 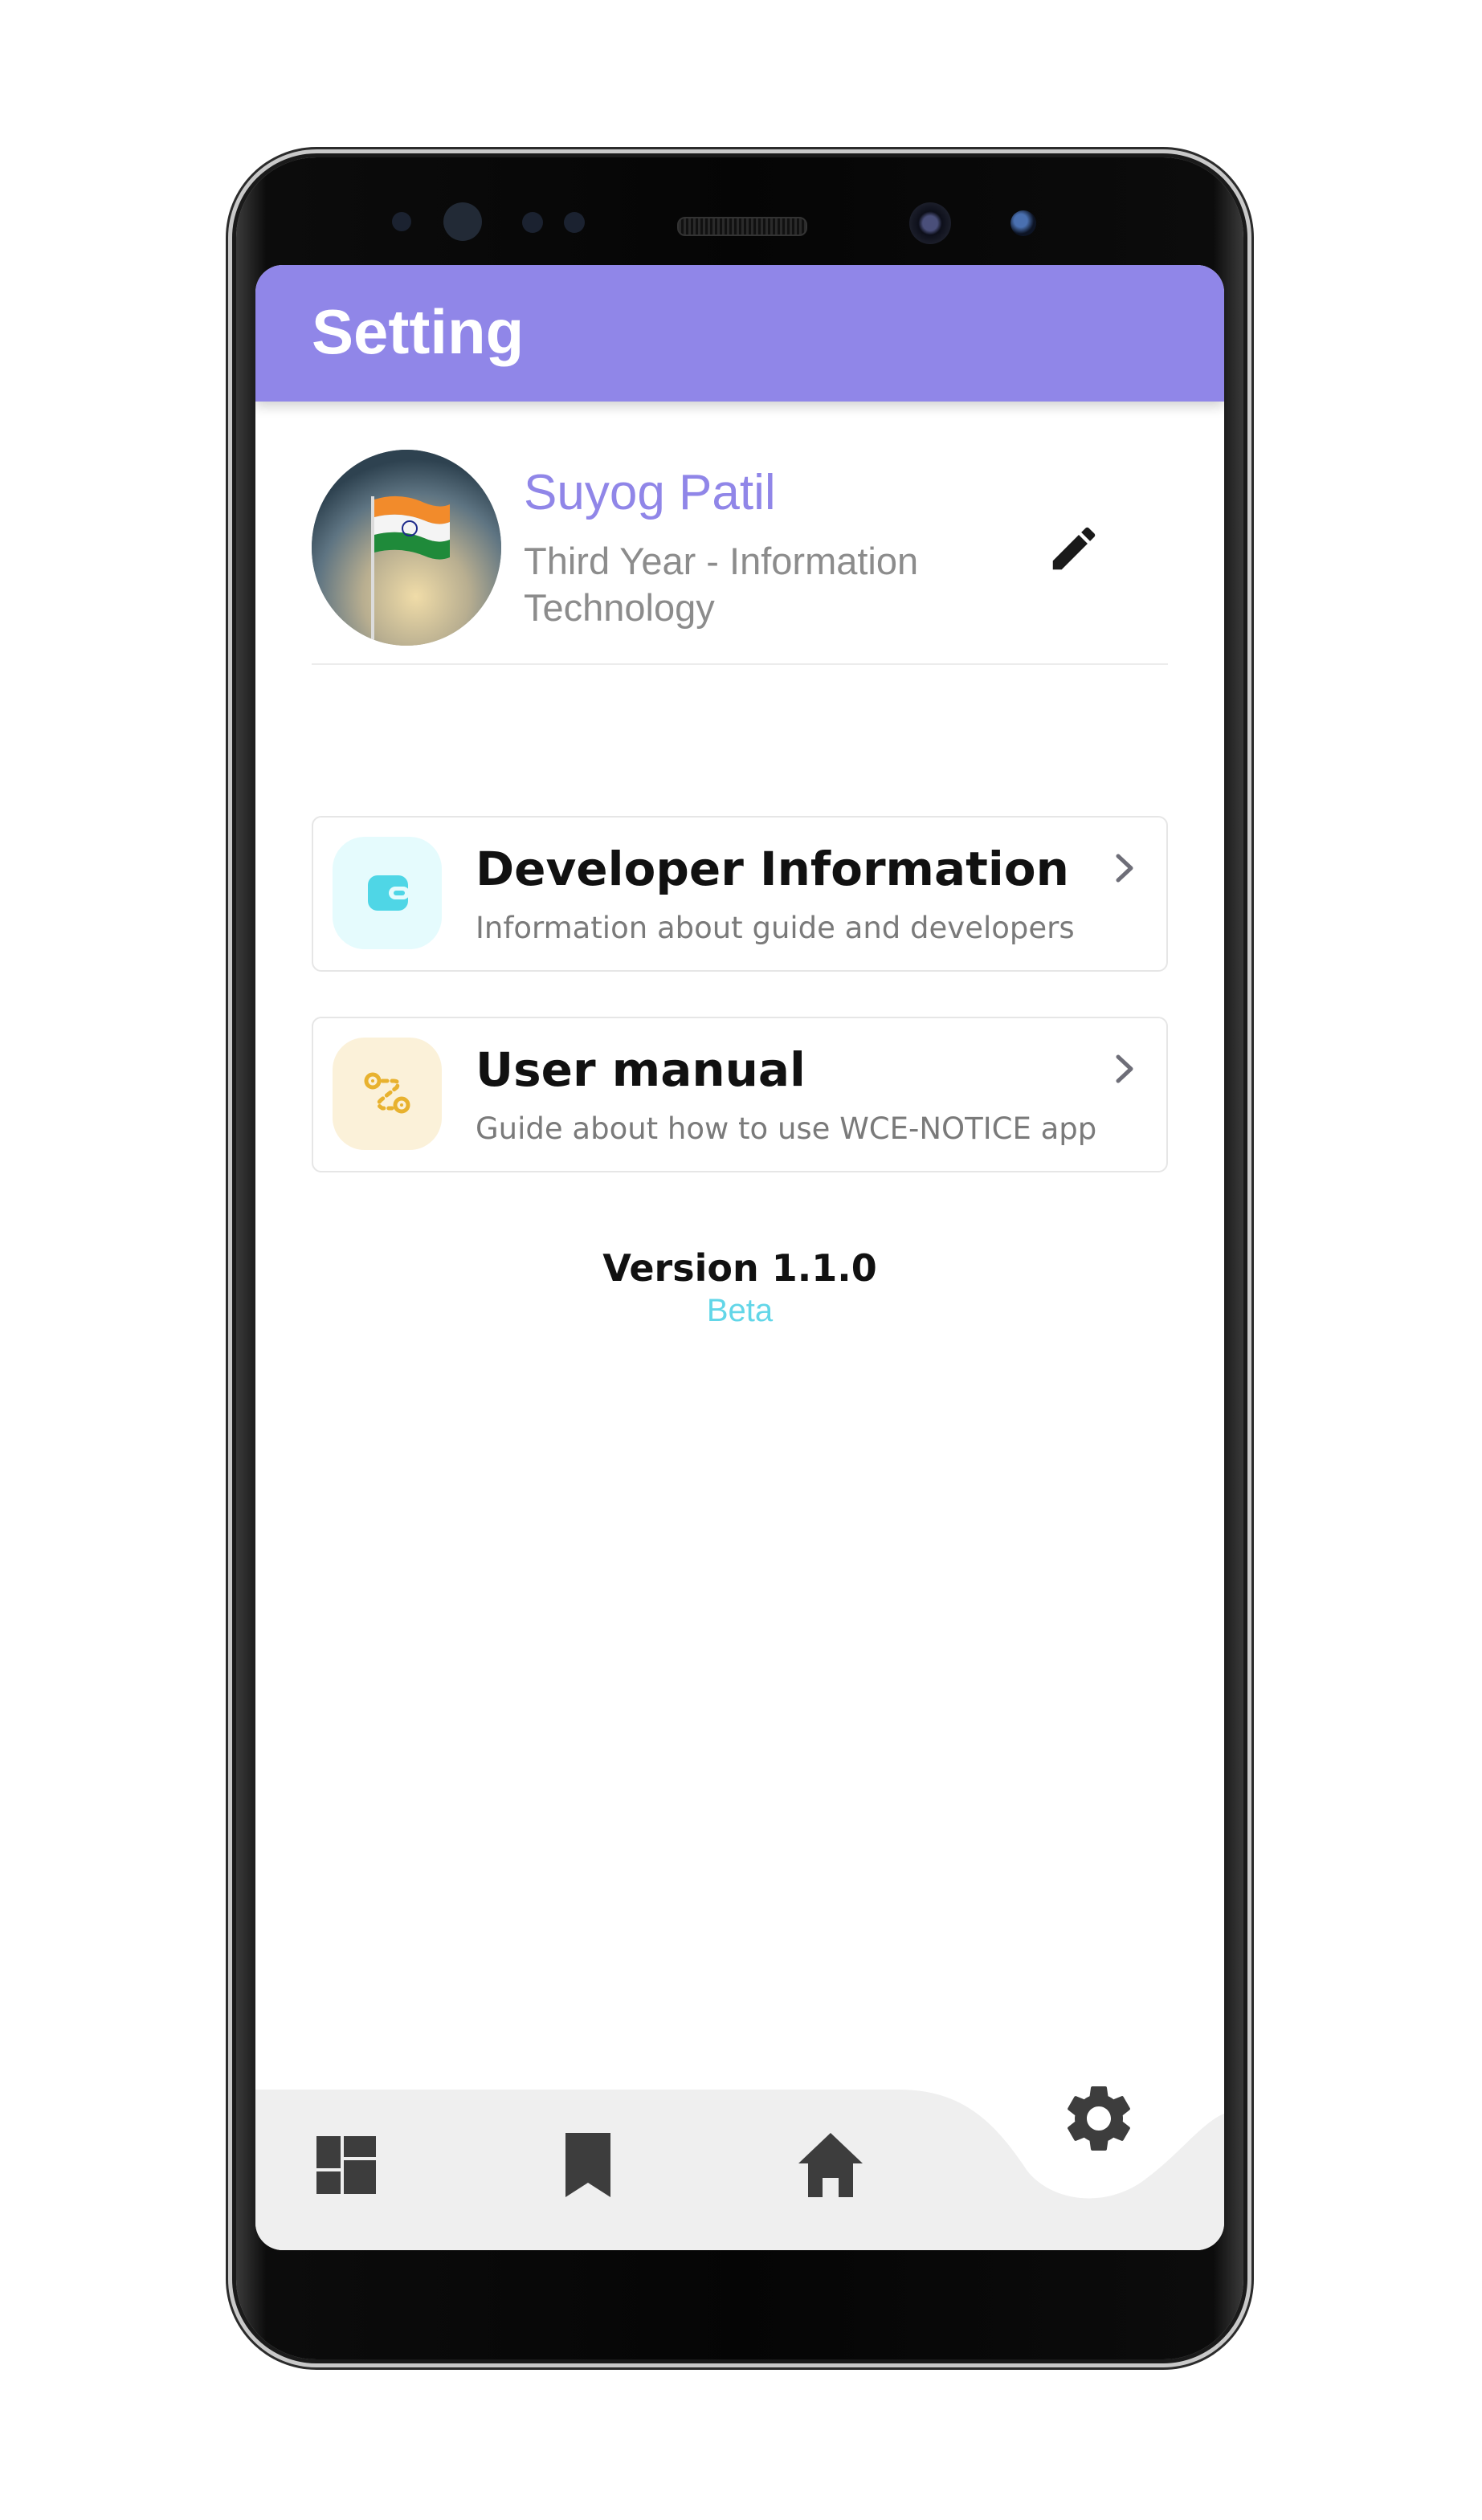 I want to click on route-icon, so click(x=387, y=1093).